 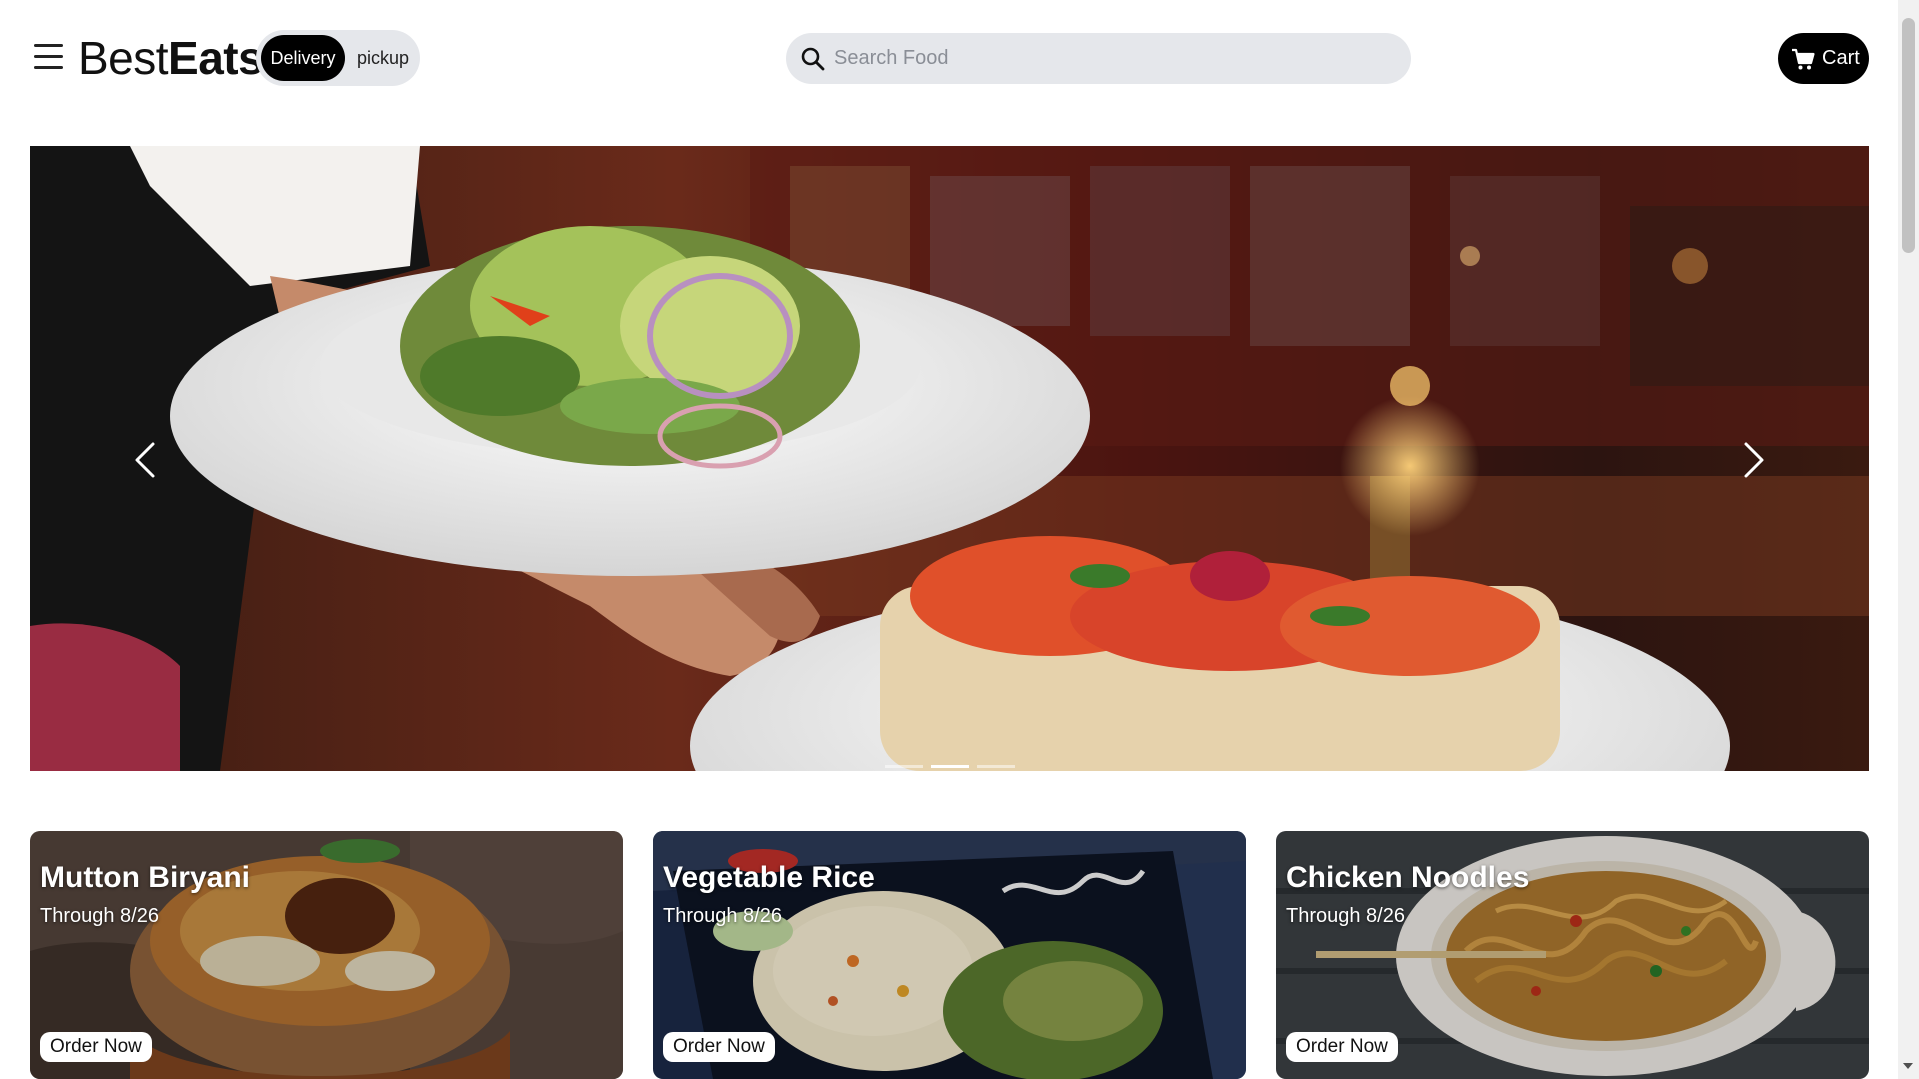 I want to click on logo-text-bold: Eats, so click(x=216, y=58).